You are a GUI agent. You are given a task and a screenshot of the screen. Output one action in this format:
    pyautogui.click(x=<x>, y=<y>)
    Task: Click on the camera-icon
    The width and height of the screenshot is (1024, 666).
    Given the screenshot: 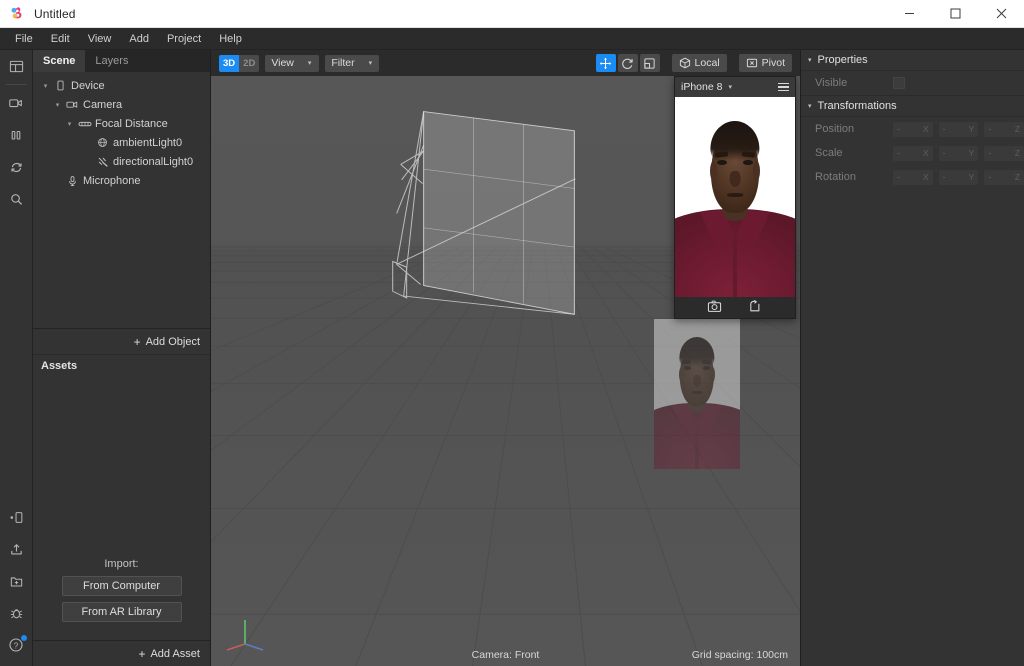 What is the action you would take?
    pyautogui.click(x=72, y=104)
    